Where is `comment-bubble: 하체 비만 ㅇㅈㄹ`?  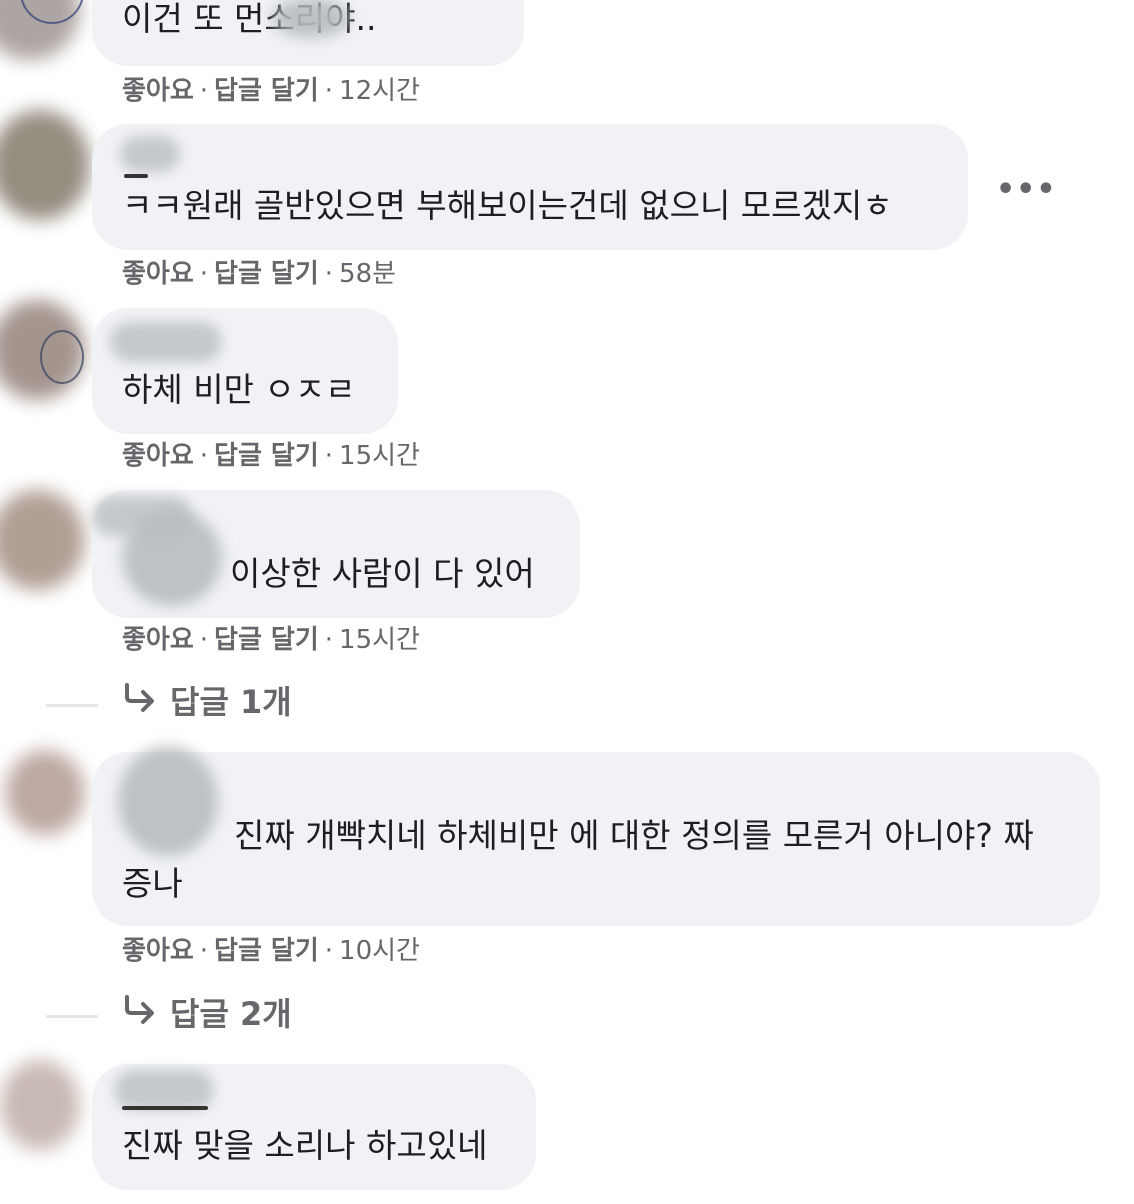 comment-bubble: 하체 비만 ㅇㅈㄹ is located at coordinates (245, 371).